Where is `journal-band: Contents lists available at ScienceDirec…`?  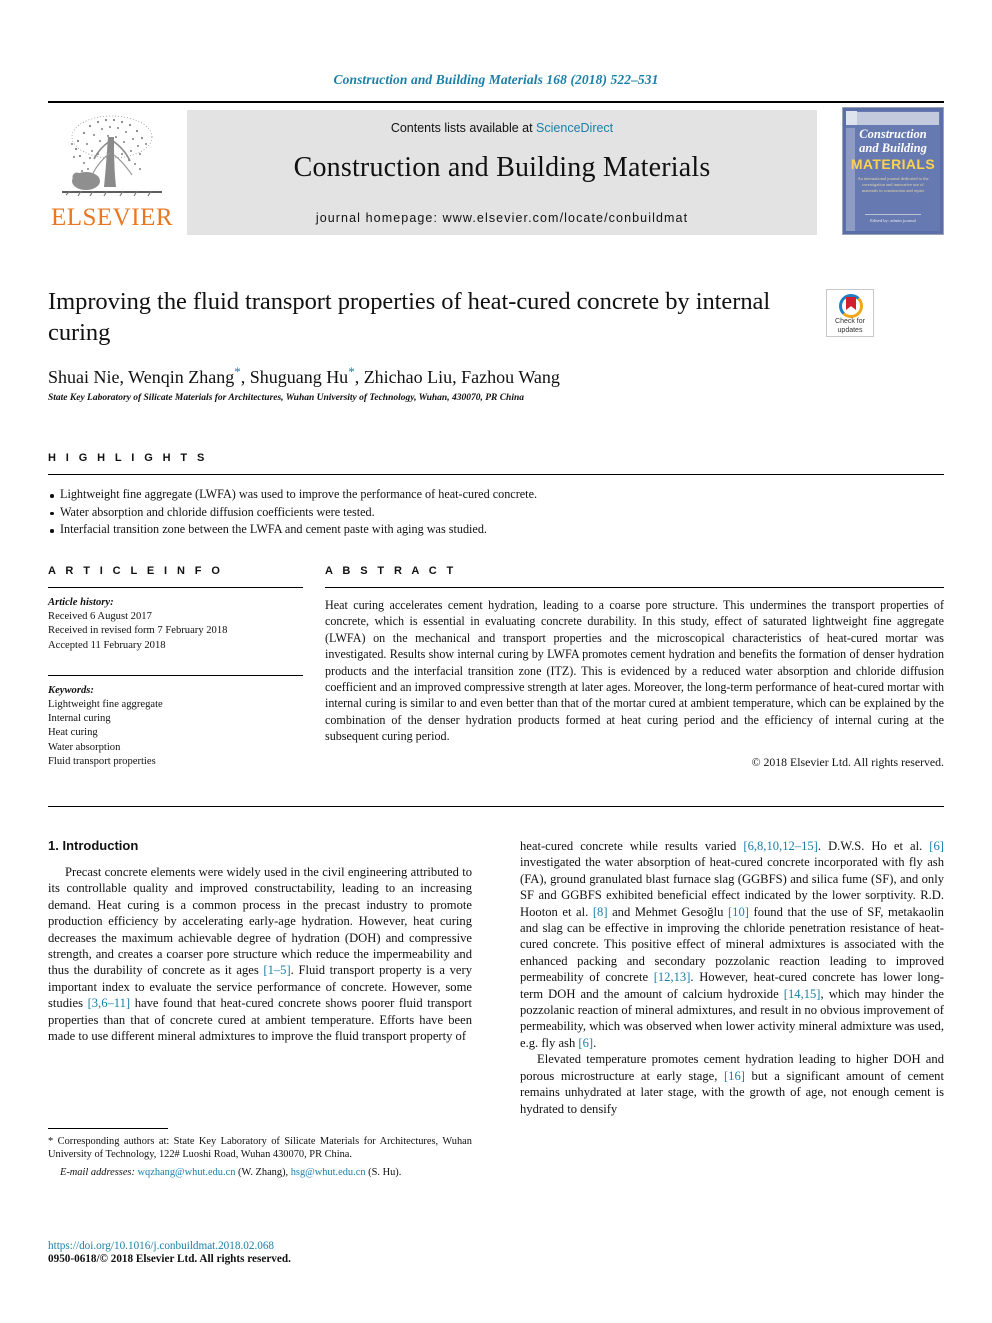
journal-band: Contents lists available at ScienceDirec… is located at coordinates (502, 172).